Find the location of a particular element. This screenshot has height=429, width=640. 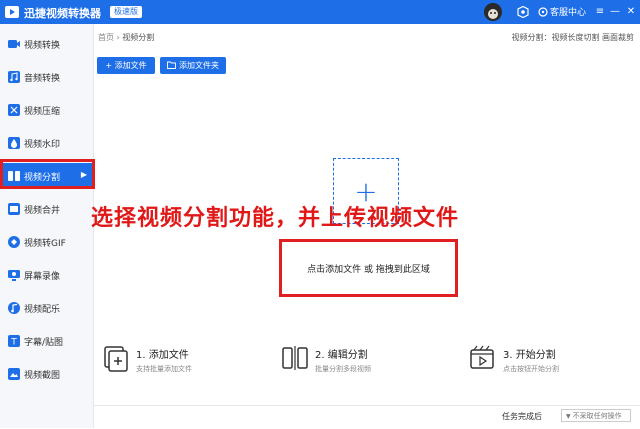

sidebar-item-video-to-gif: 视频转GIF is located at coordinates (46, 242).